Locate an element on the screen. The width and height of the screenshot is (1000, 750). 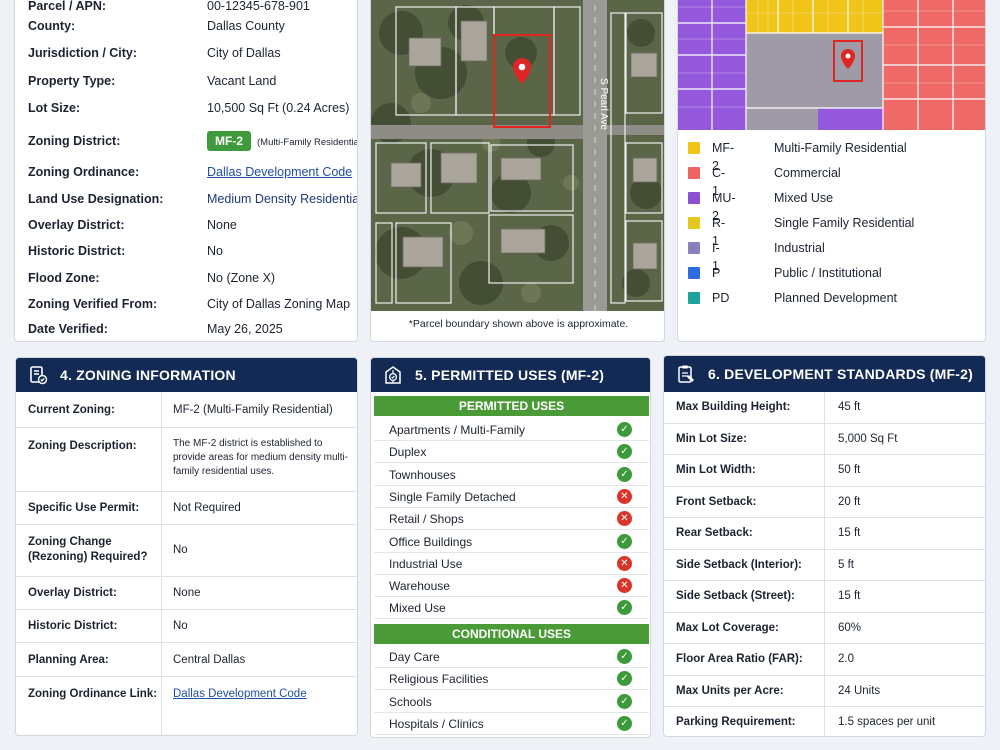
use-name: Retail / Shops is located at coordinates (426, 519).